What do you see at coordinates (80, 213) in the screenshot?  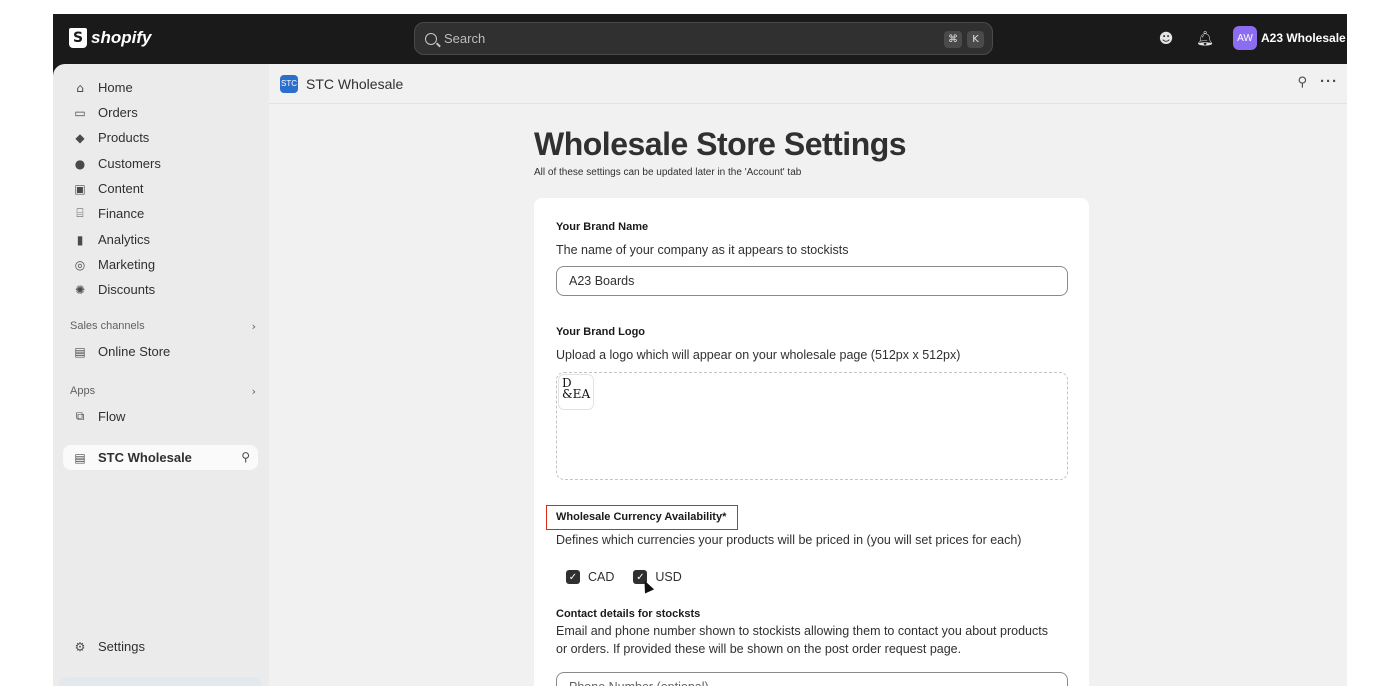 I see `bank-icon: ⌸` at bounding box center [80, 213].